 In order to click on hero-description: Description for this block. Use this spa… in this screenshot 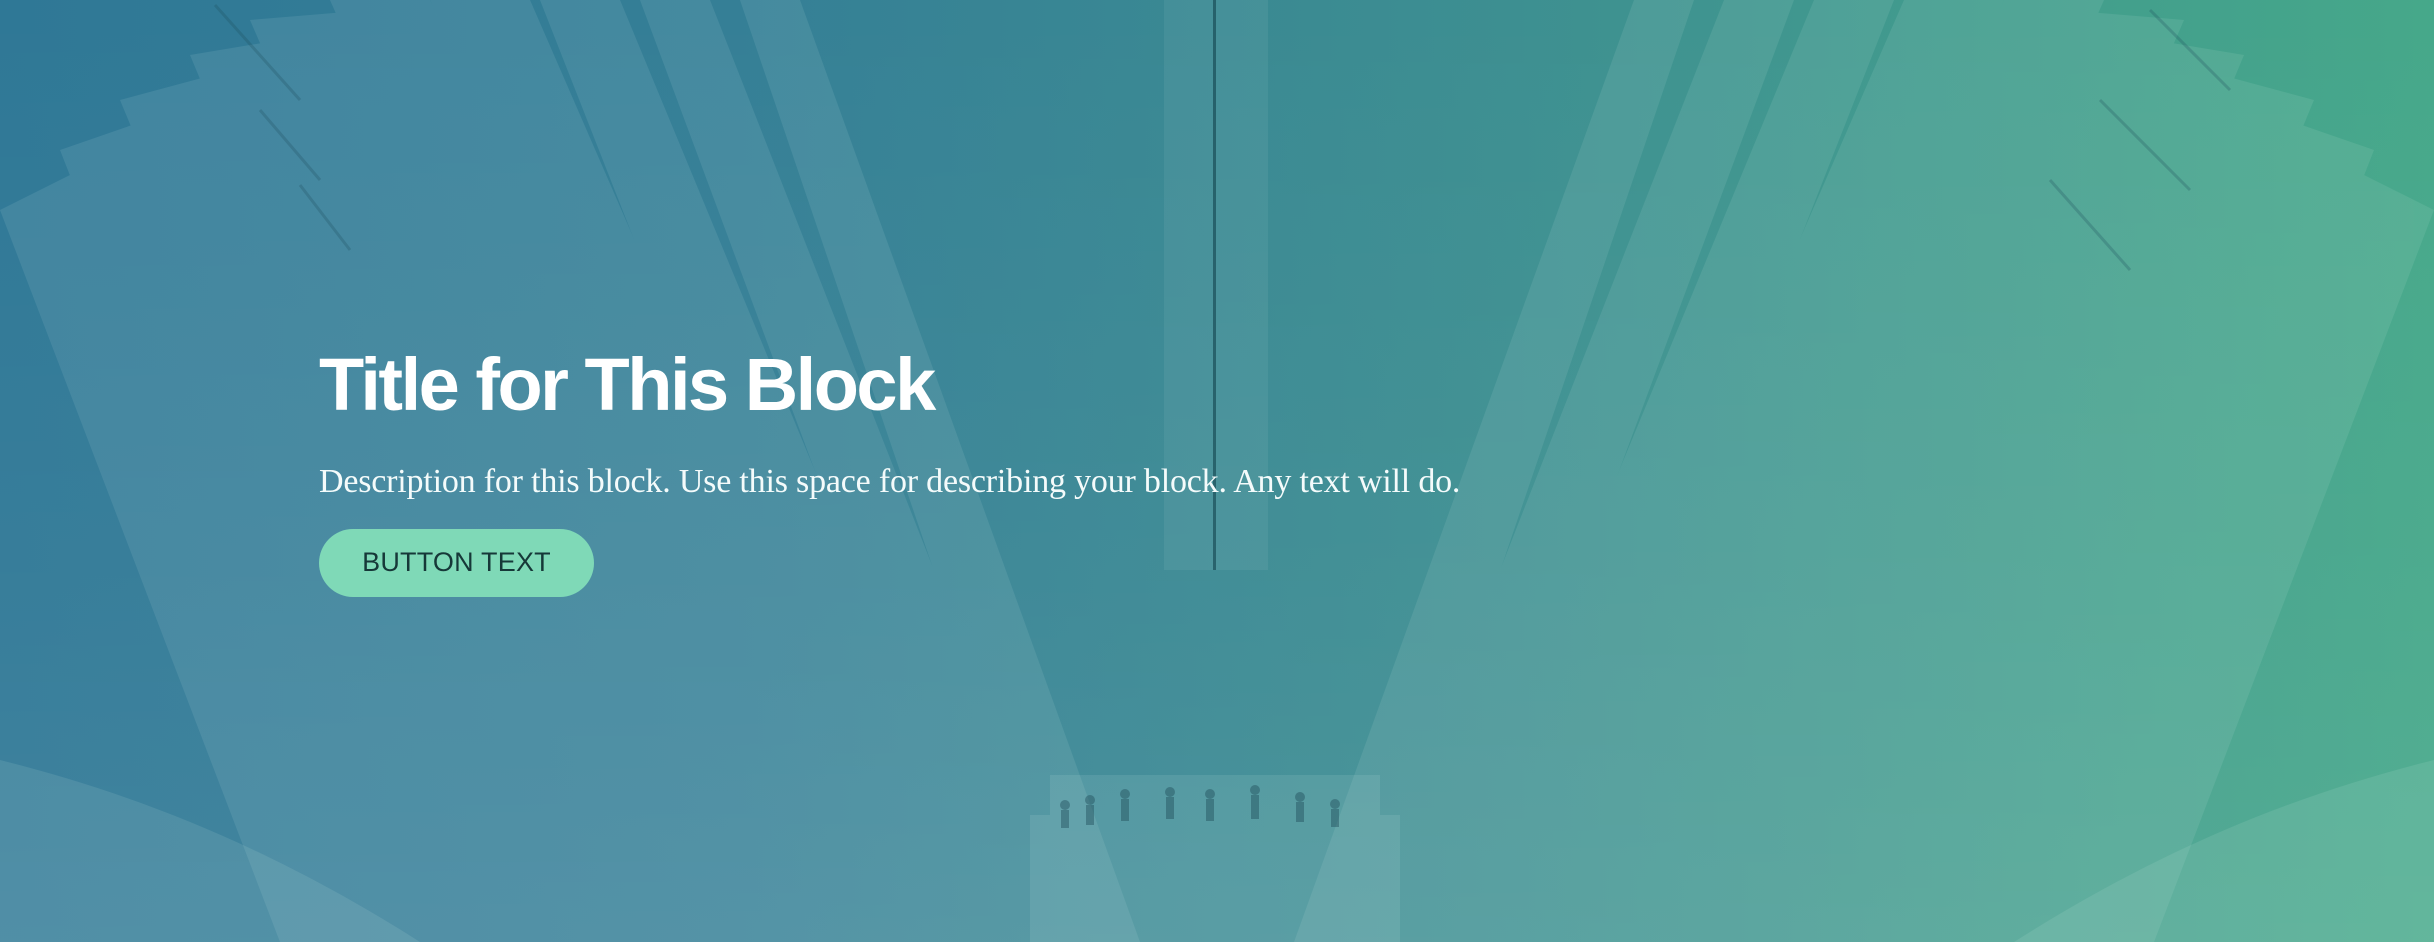, I will do `click(890, 481)`.